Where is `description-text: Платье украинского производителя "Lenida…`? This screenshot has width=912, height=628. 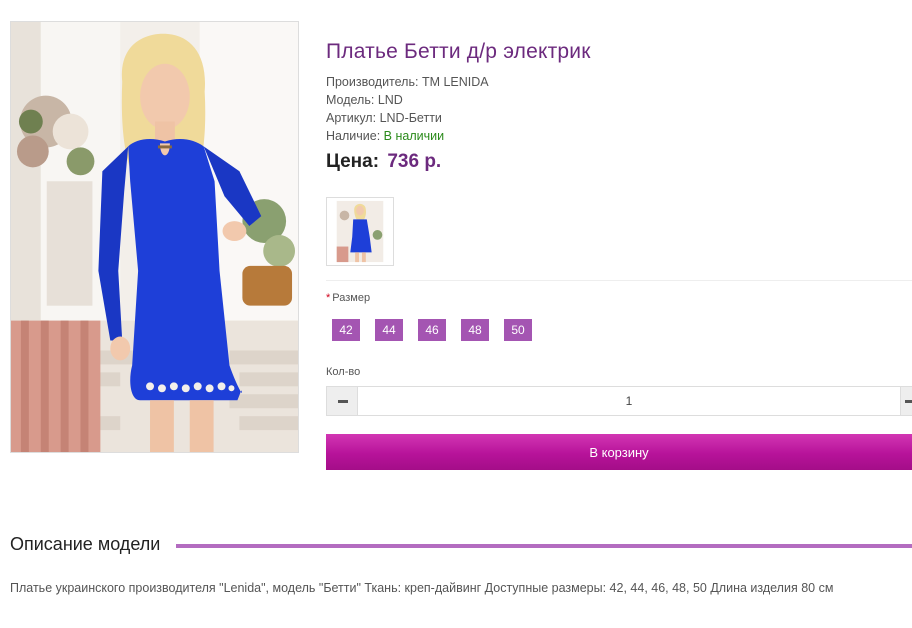 description-text: Платье украинского производителя "Lenida… is located at coordinates (422, 588).